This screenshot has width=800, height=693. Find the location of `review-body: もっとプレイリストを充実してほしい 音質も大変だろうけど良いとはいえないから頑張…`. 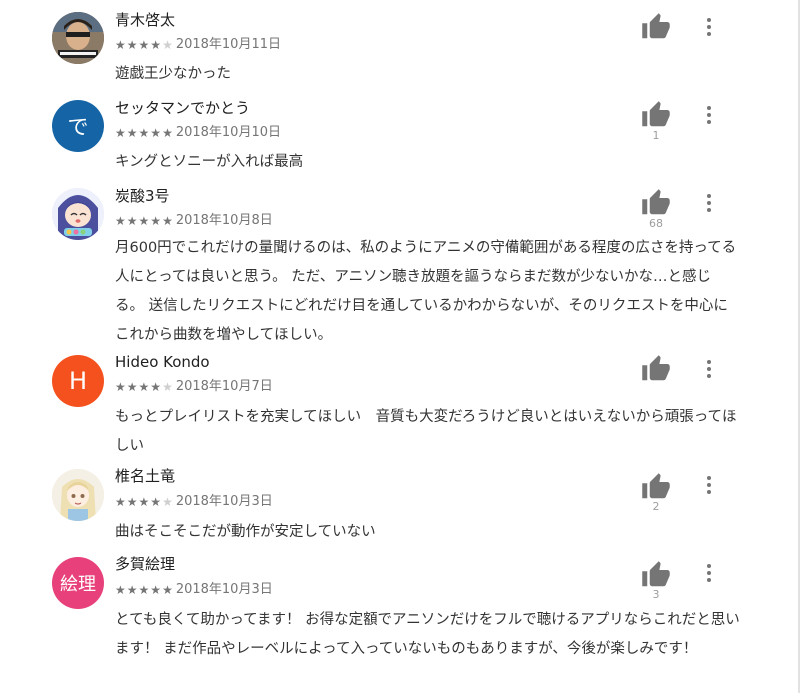

review-body: もっとプレイリストを充実してほしい 音質も大変だろうけど良いとはいえないから頑張… is located at coordinates (426, 431).